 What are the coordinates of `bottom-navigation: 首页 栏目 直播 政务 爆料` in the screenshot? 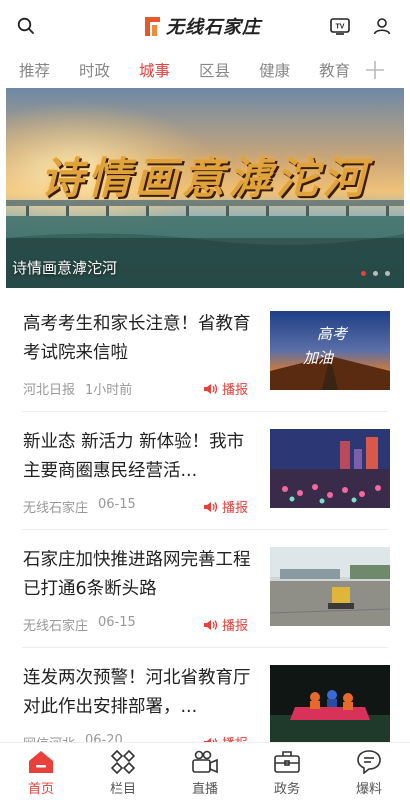 It's located at (205, 771).